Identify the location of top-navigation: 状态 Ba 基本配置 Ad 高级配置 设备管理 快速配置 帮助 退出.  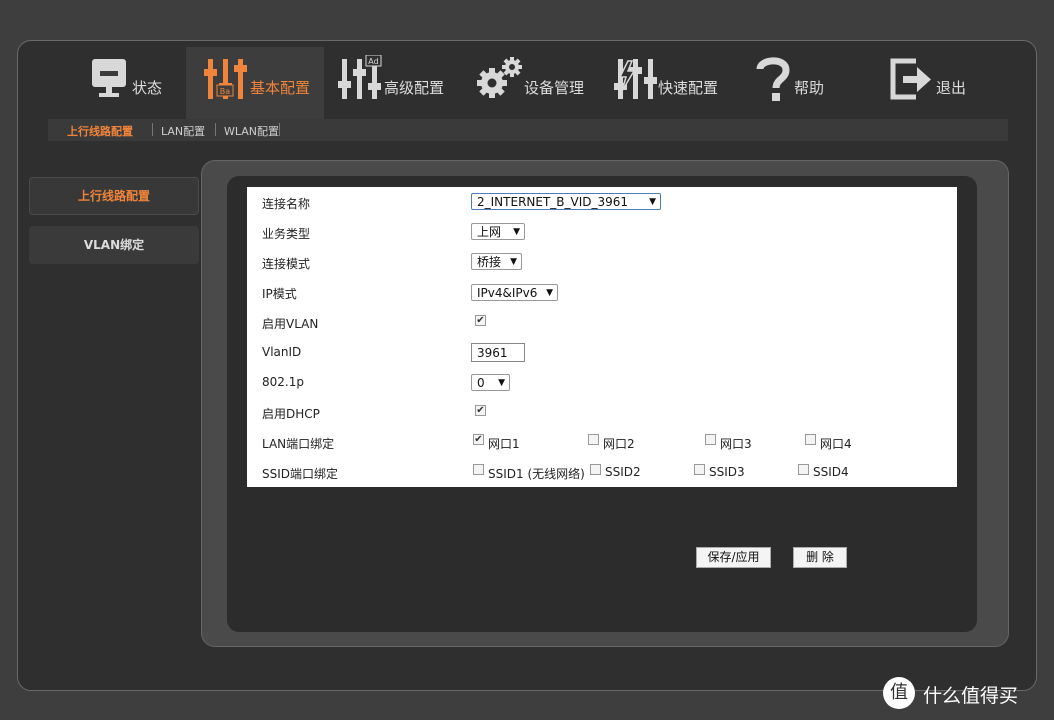
(528, 83).